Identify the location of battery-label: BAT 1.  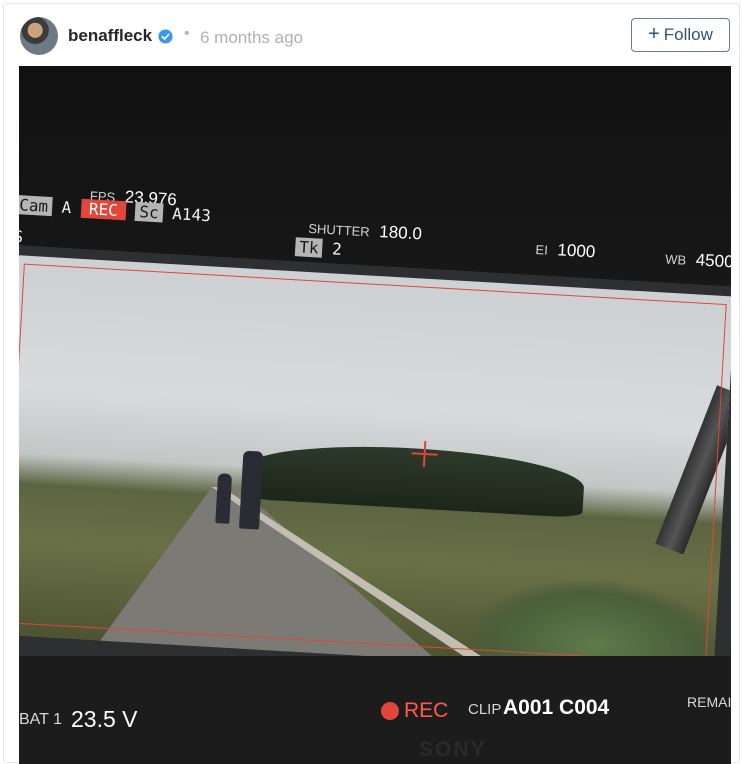
(40, 719).